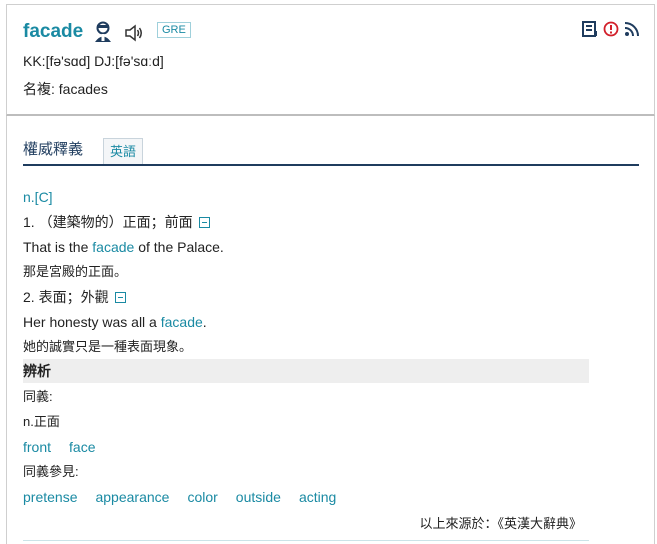  Describe the element at coordinates (37, 447) in the screenshot. I see `synonym-link: front` at that location.